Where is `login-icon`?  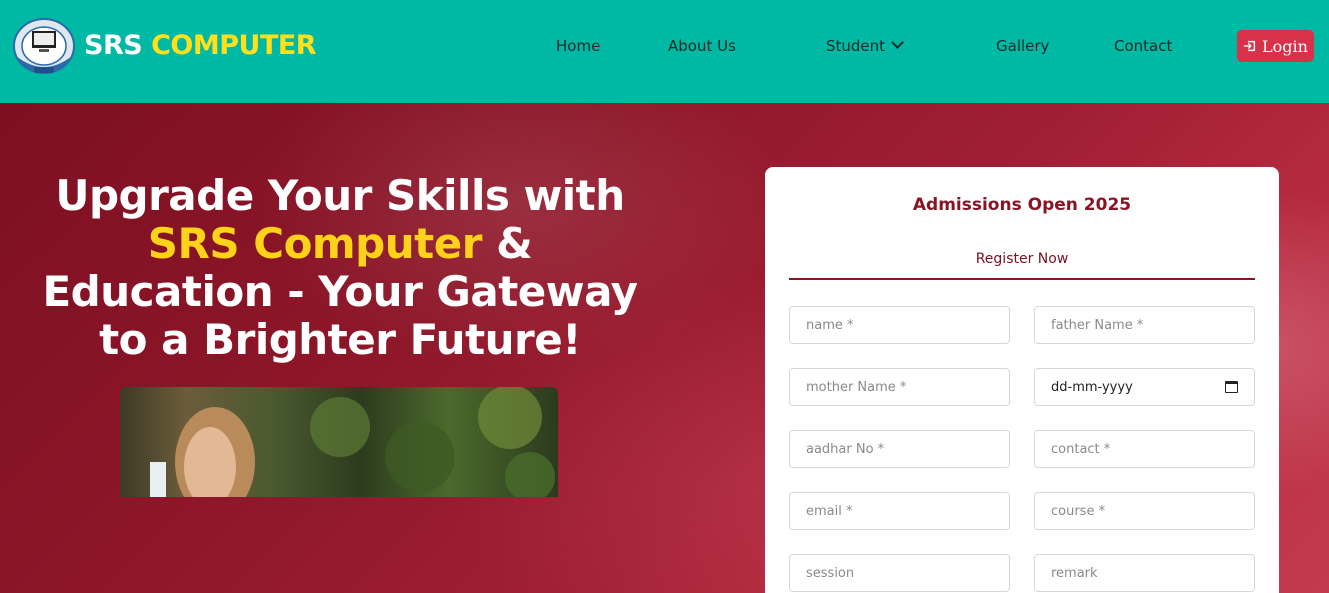
login-icon is located at coordinates (1249, 46).